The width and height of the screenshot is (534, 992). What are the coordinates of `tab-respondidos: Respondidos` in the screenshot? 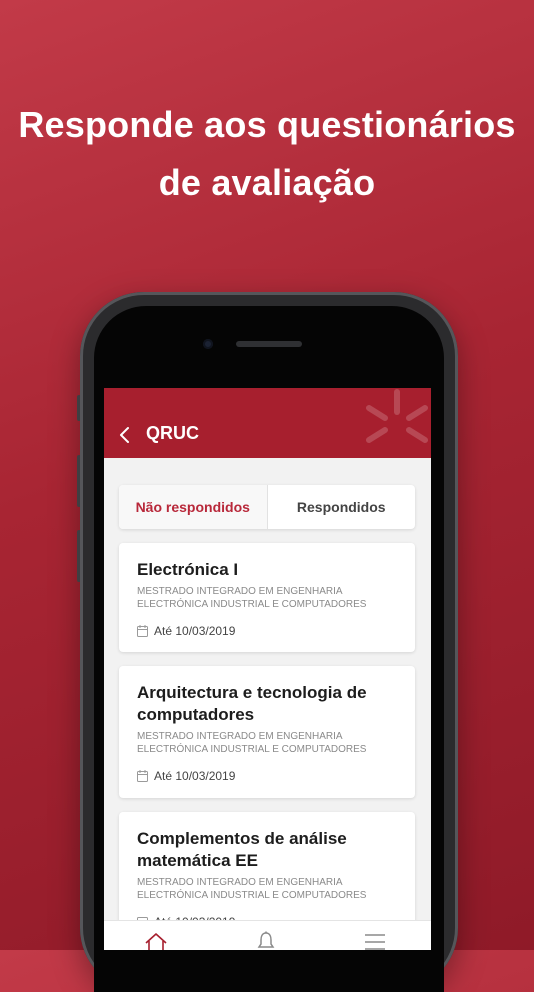 It's located at (342, 507).